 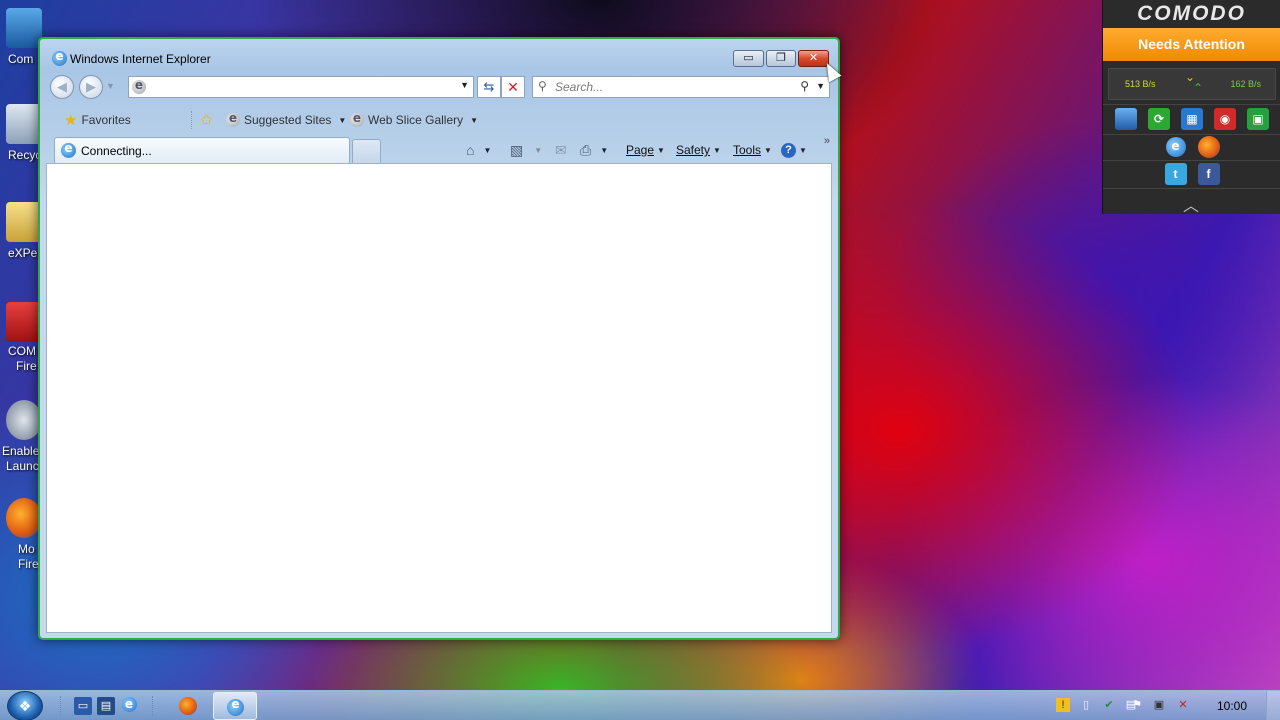 I want to click on forward-button: ▶, so click(x=91, y=87).